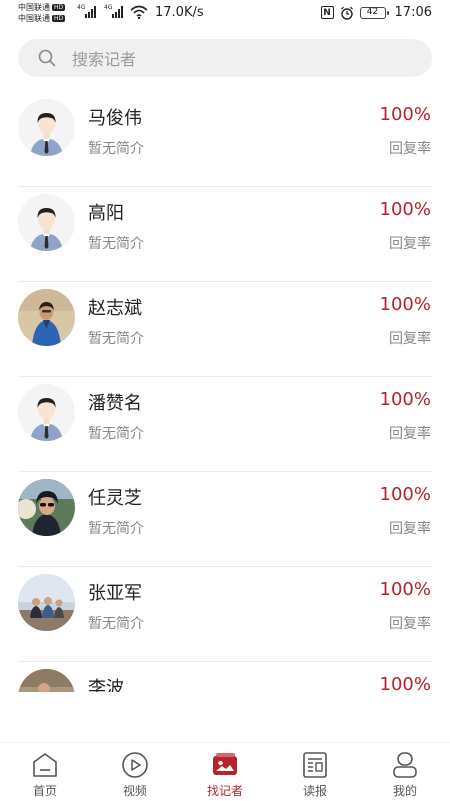 The height and width of the screenshot is (801, 450). What do you see at coordinates (44, 791) in the screenshot?
I see `nav-label: 首页` at bounding box center [44, 791].